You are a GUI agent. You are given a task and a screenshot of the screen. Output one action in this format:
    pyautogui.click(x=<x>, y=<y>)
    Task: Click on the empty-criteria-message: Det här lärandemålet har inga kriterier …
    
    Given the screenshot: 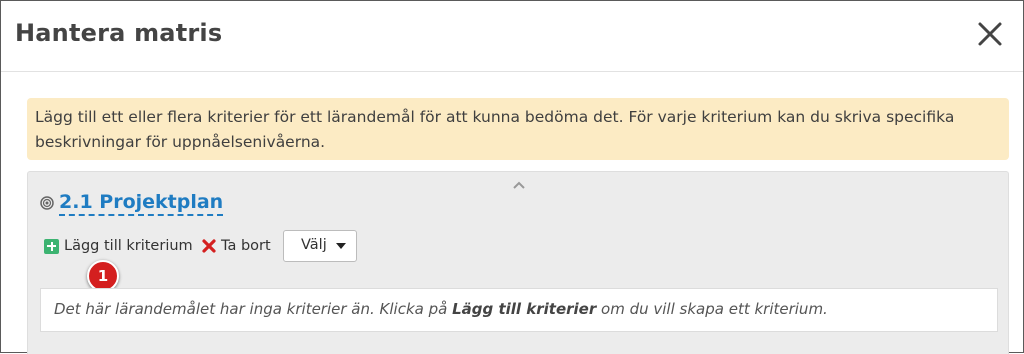 What is the action you would take?
    pyautogui.click(x=519, y=310)
    